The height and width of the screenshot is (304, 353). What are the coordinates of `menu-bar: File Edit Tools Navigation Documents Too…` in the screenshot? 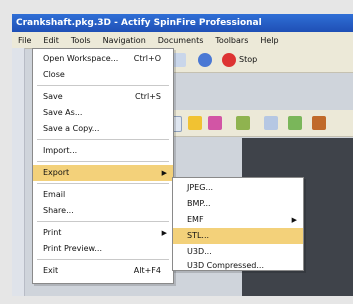 It's located at (182, 40).